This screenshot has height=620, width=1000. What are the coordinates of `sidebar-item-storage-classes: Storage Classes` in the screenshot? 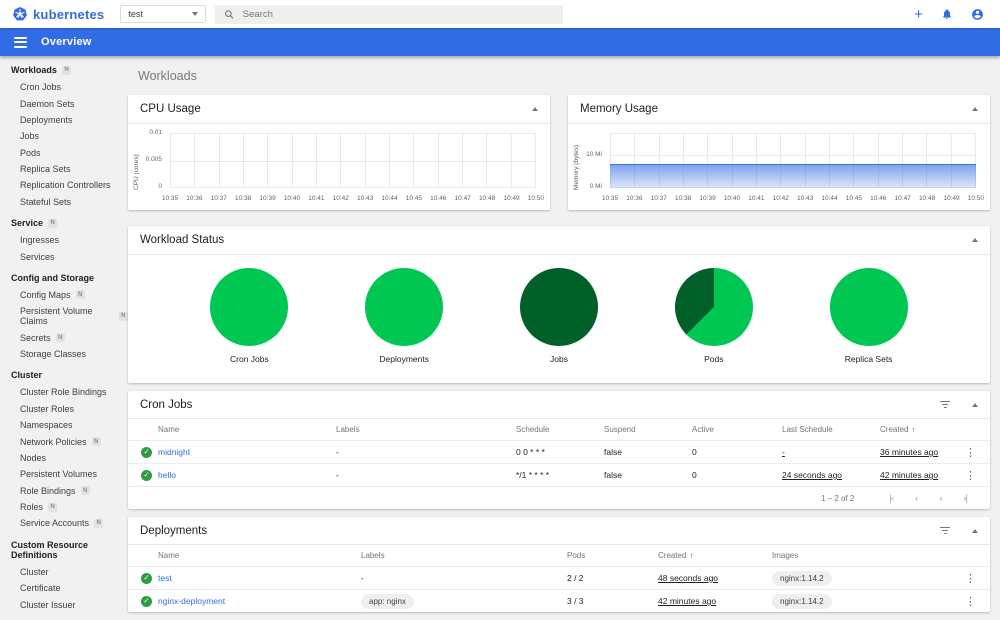 It's located at (64, 354).